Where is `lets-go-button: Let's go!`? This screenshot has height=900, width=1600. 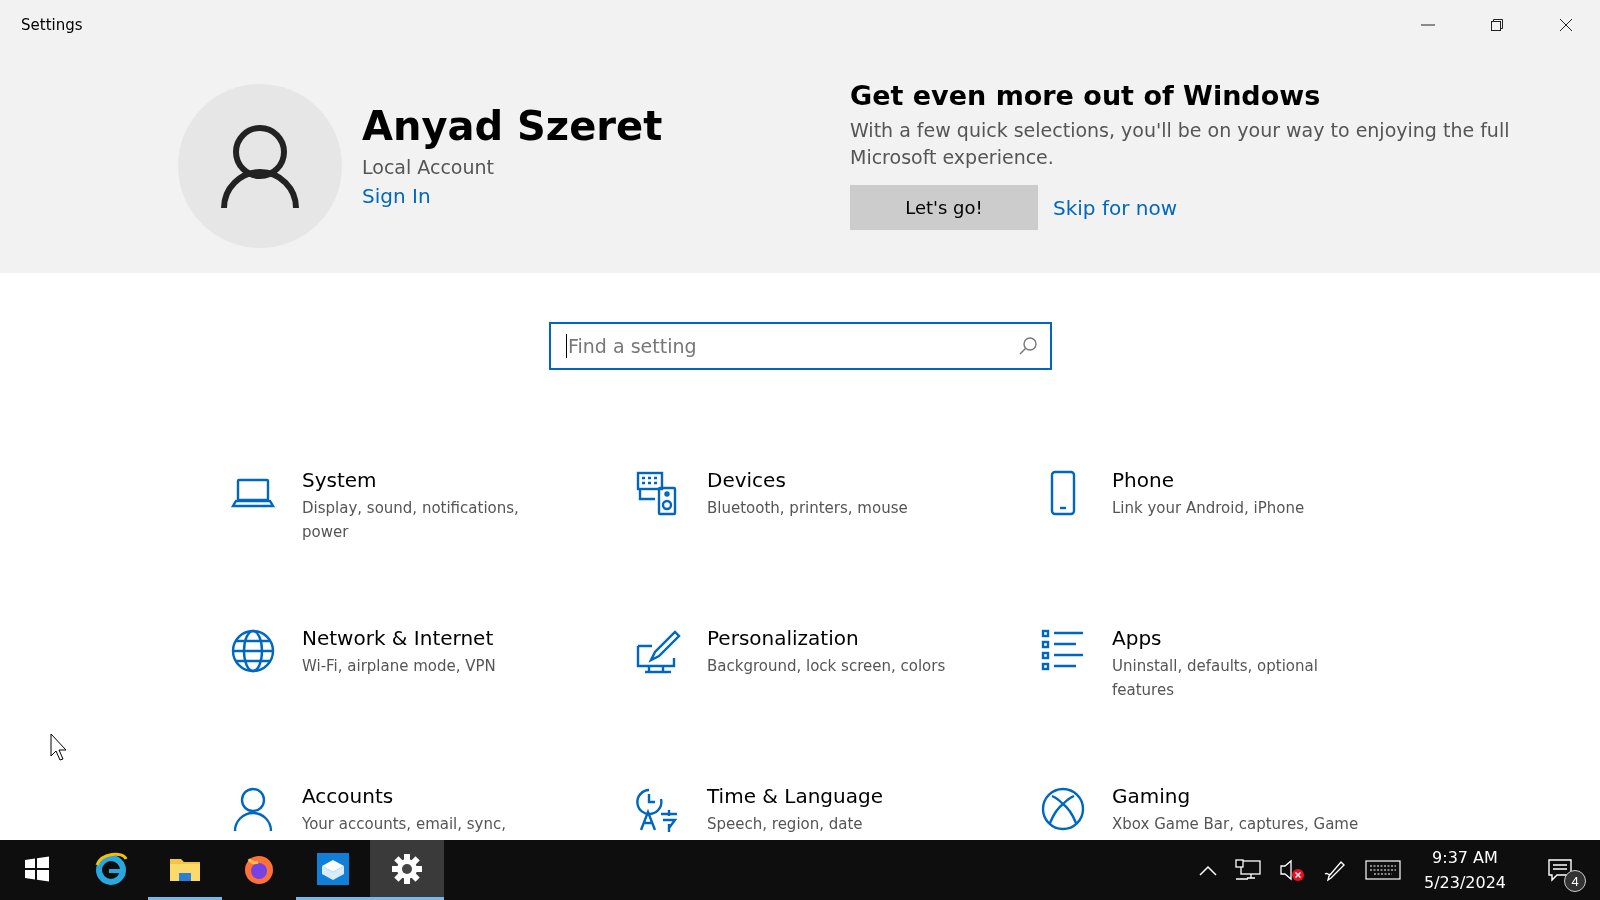
lets-go-button: Let's go! is located at coordinates (944, 207).